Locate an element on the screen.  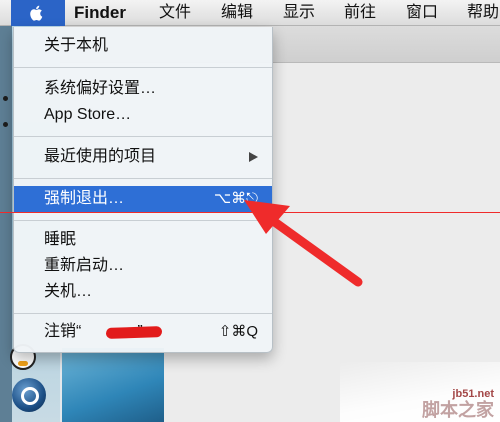
menu-item-sleep: 睡眠 is located at coordinates (143, 240).